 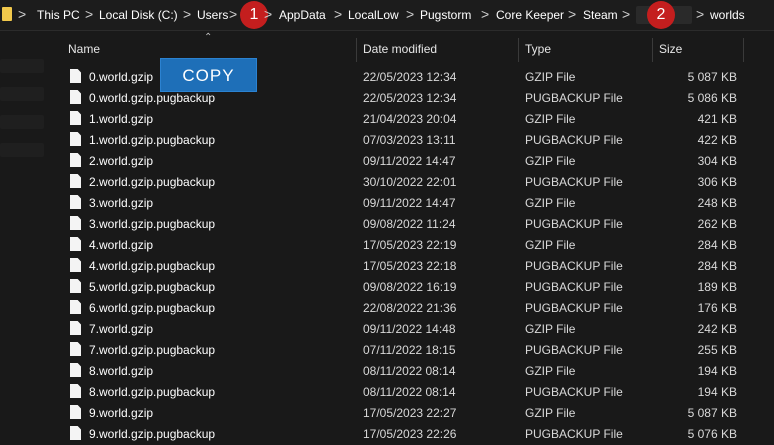 I want to click on file-size: 176 KB, so click(x=717, y=308).